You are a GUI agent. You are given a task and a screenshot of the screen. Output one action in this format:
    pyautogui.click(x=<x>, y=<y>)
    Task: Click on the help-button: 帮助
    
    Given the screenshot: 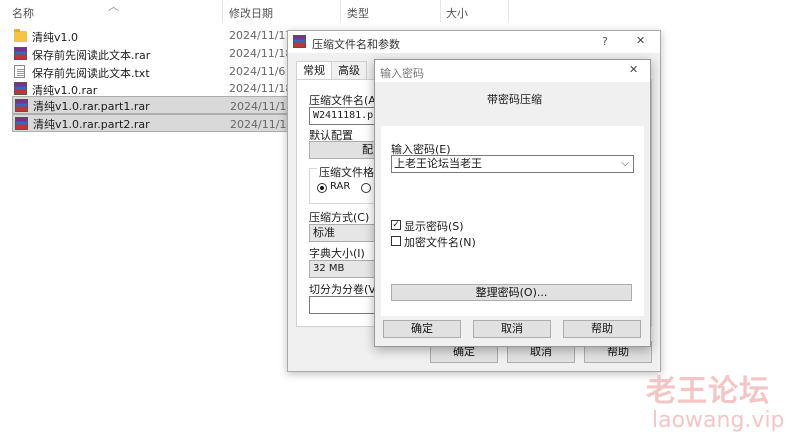 What is the action you would take?
    pyautogui.click(x=602, y=329)
    